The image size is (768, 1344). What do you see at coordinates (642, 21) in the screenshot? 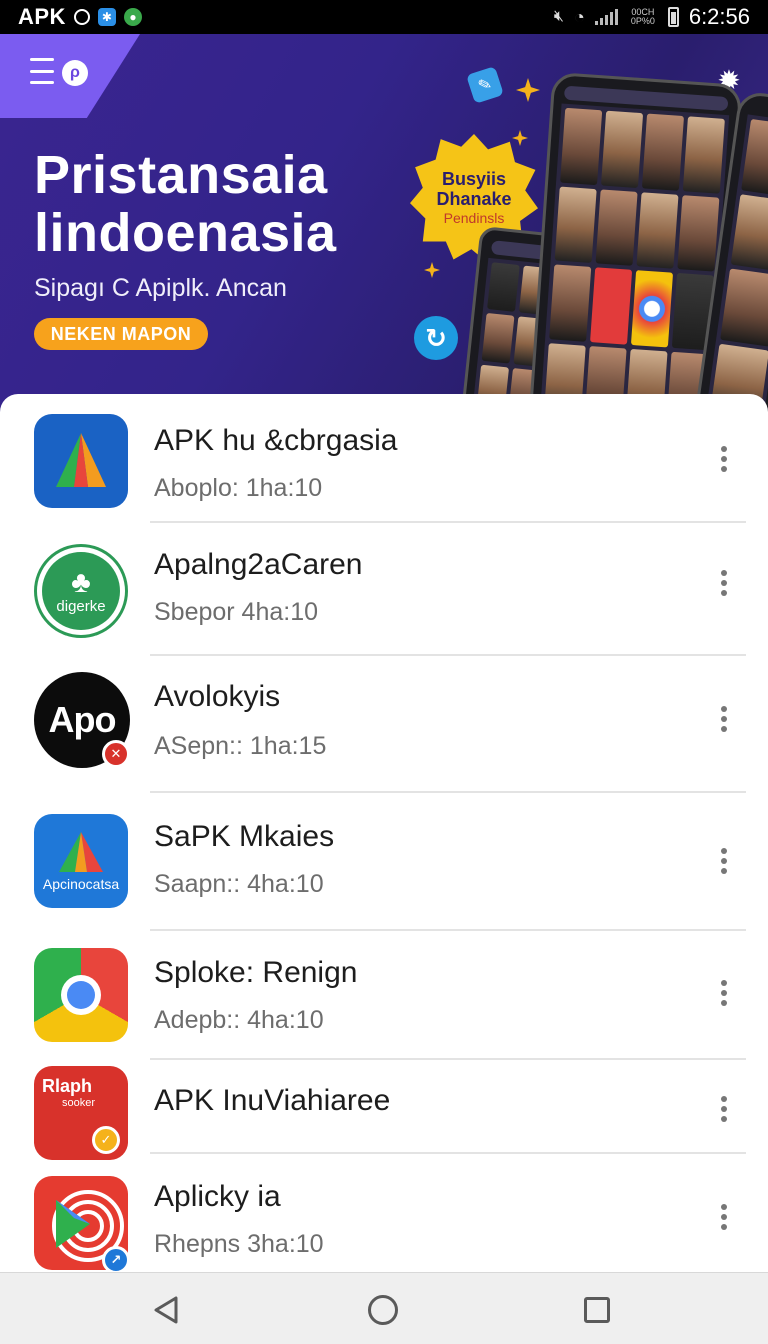
I see `network-speed-bottom: 0P%0` at bounding box center [642, 21].